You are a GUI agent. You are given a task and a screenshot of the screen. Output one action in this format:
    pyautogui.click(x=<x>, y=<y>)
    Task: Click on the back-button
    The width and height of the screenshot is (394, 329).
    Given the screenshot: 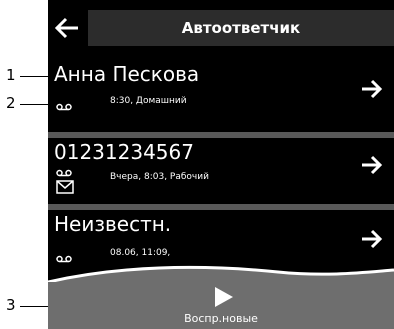 What is the action you would take?
    pyautogui.click(x=67, y=28)
    